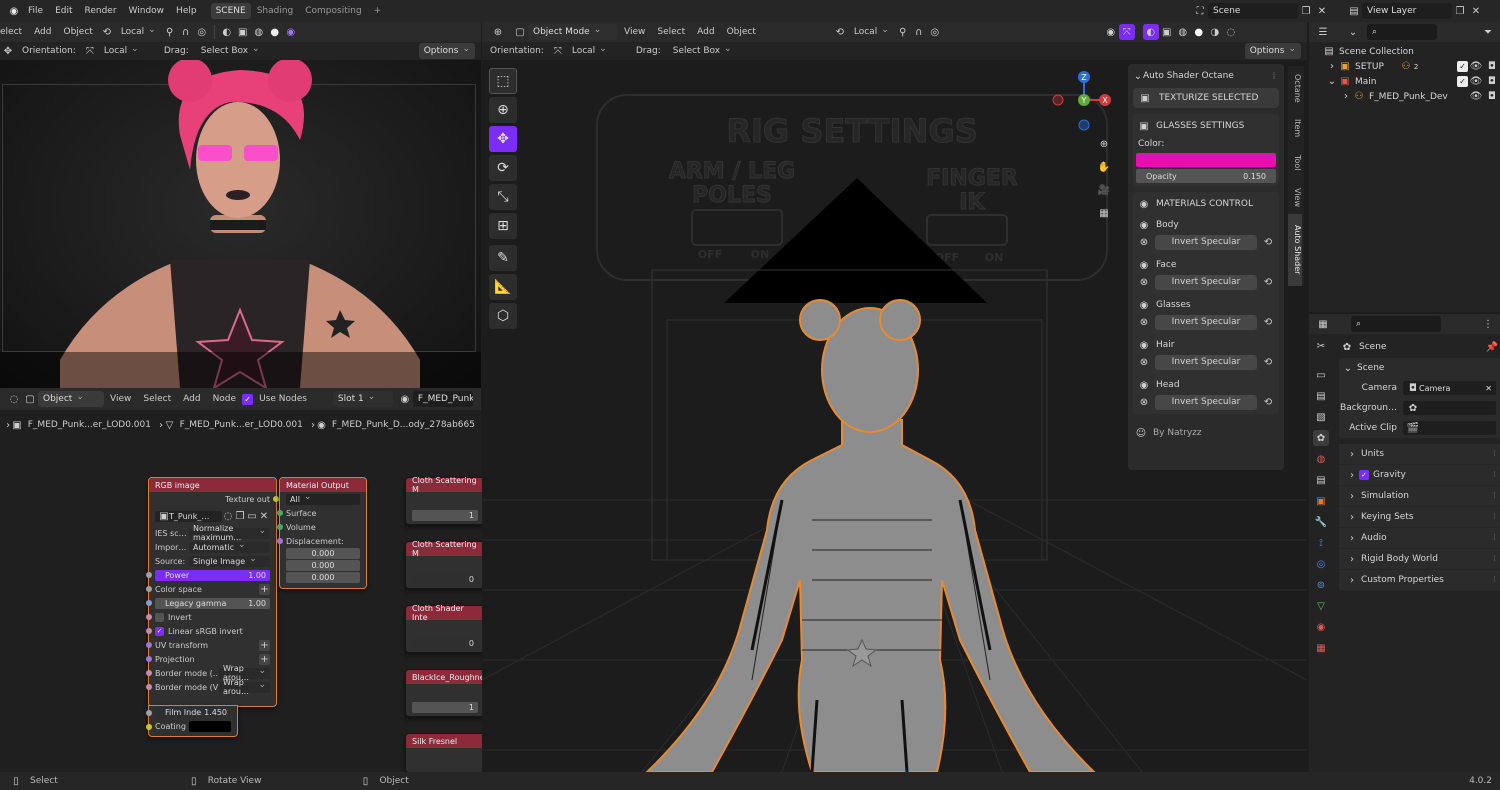 This screenshot has height=790, width=1500. Describe the element at coordinates (1402, 32) in the screenshot. I see `outliner-search-input: ⌕` at that location.